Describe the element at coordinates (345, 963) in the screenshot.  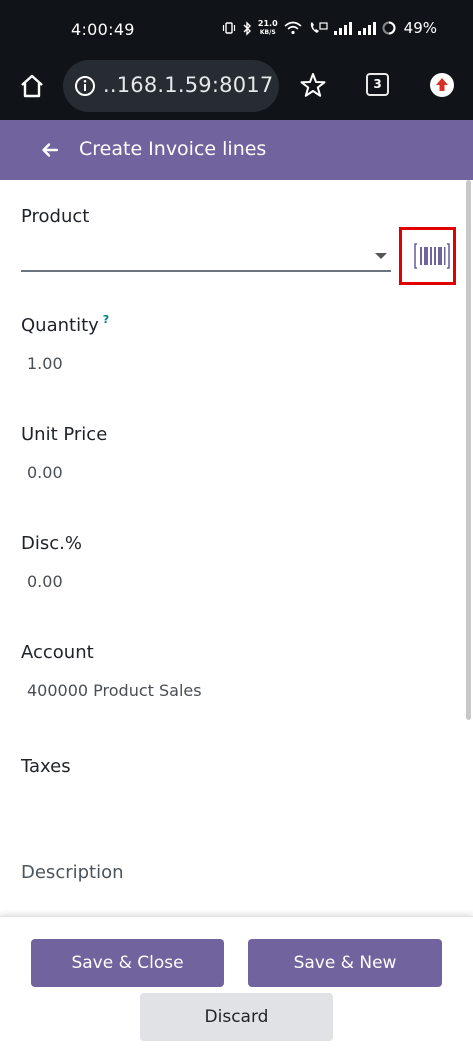
I see `save-new-button: Save & New` at that location.